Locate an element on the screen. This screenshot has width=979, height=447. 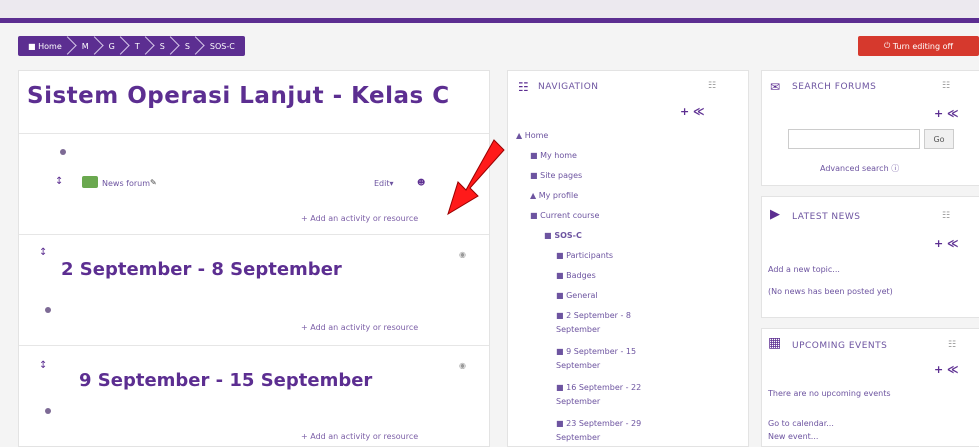
breadcrumb-item: G is located at coordinates (112, 46).